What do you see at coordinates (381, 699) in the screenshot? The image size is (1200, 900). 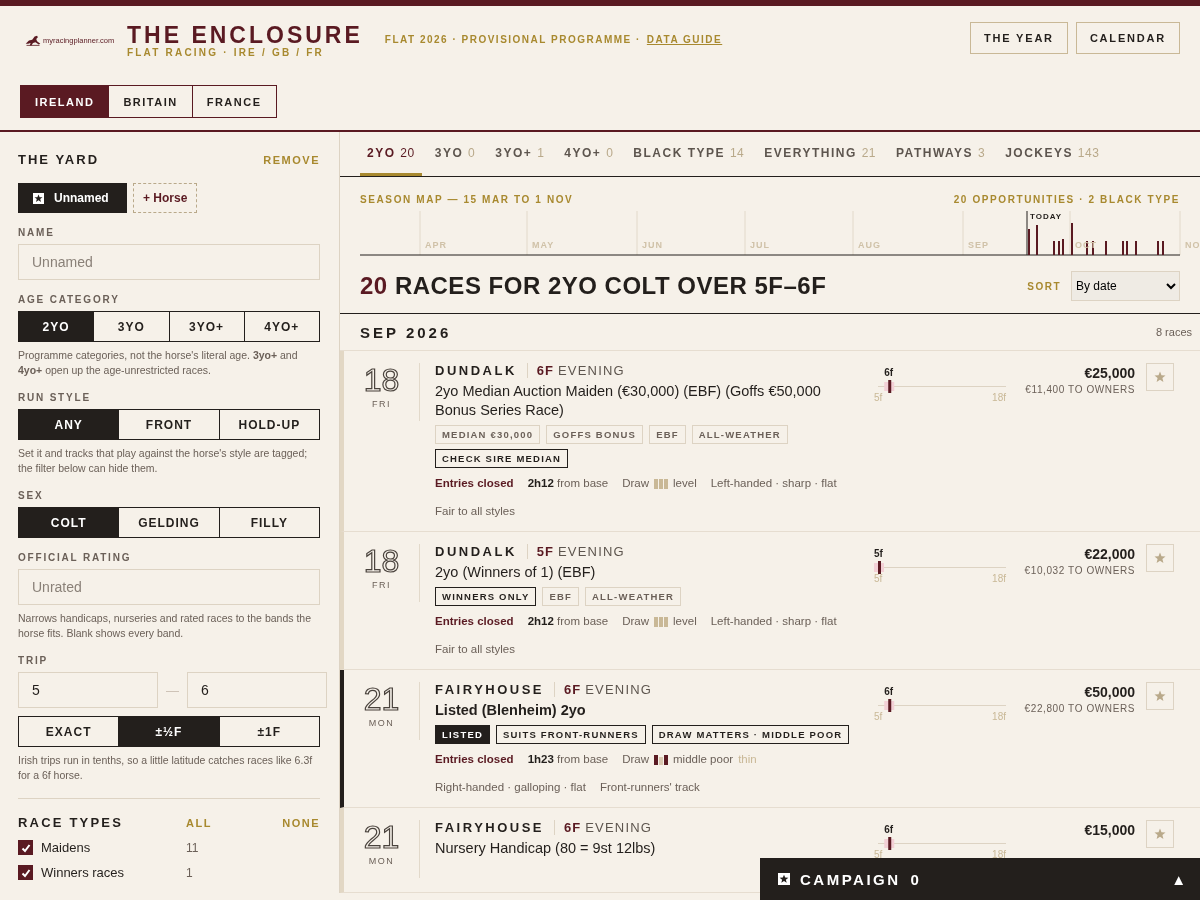 I see `race-day: 21` at bounding box center [381, 699].